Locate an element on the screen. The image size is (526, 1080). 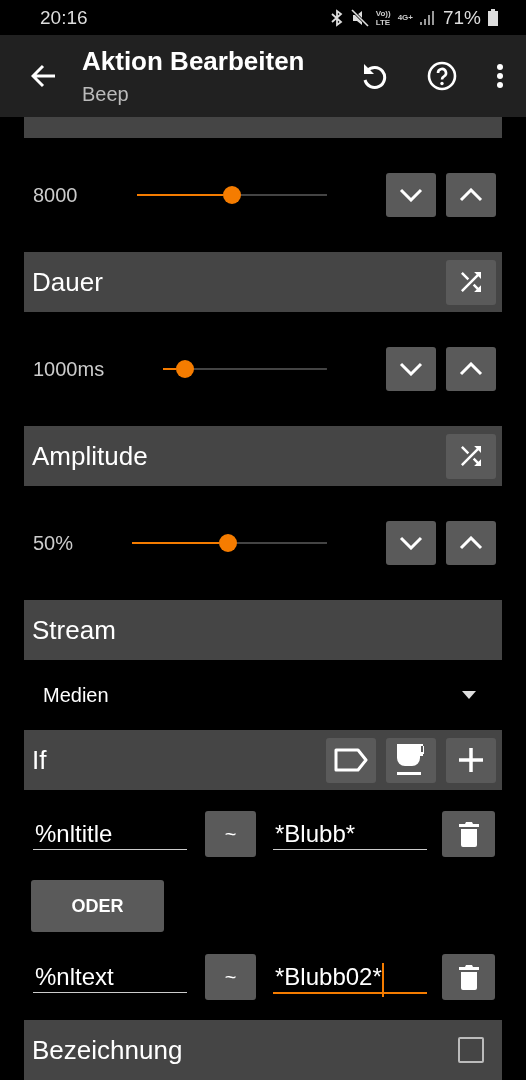
battery-icon is located at coordinates (493, 17).